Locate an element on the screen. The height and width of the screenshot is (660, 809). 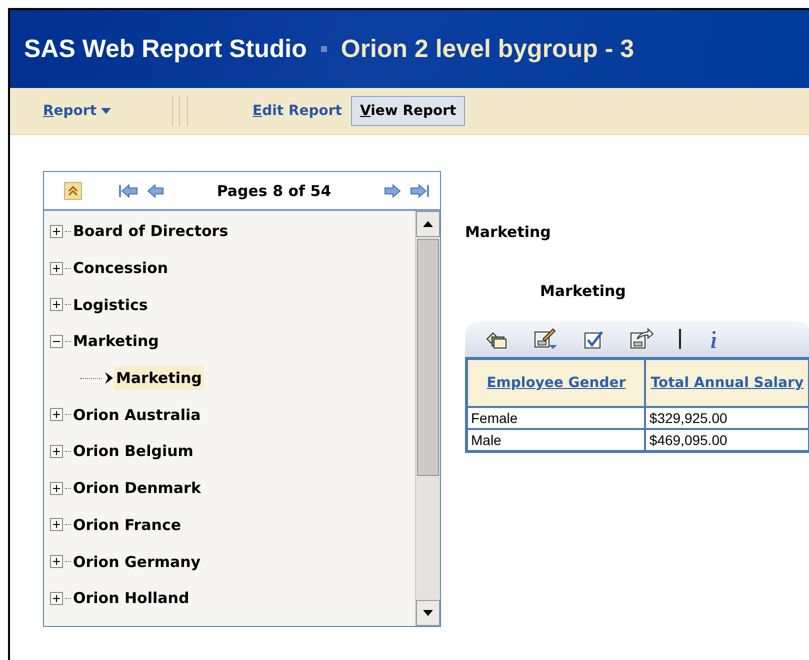
tree-item: Orion Holland is located at coordinates (131, 598).